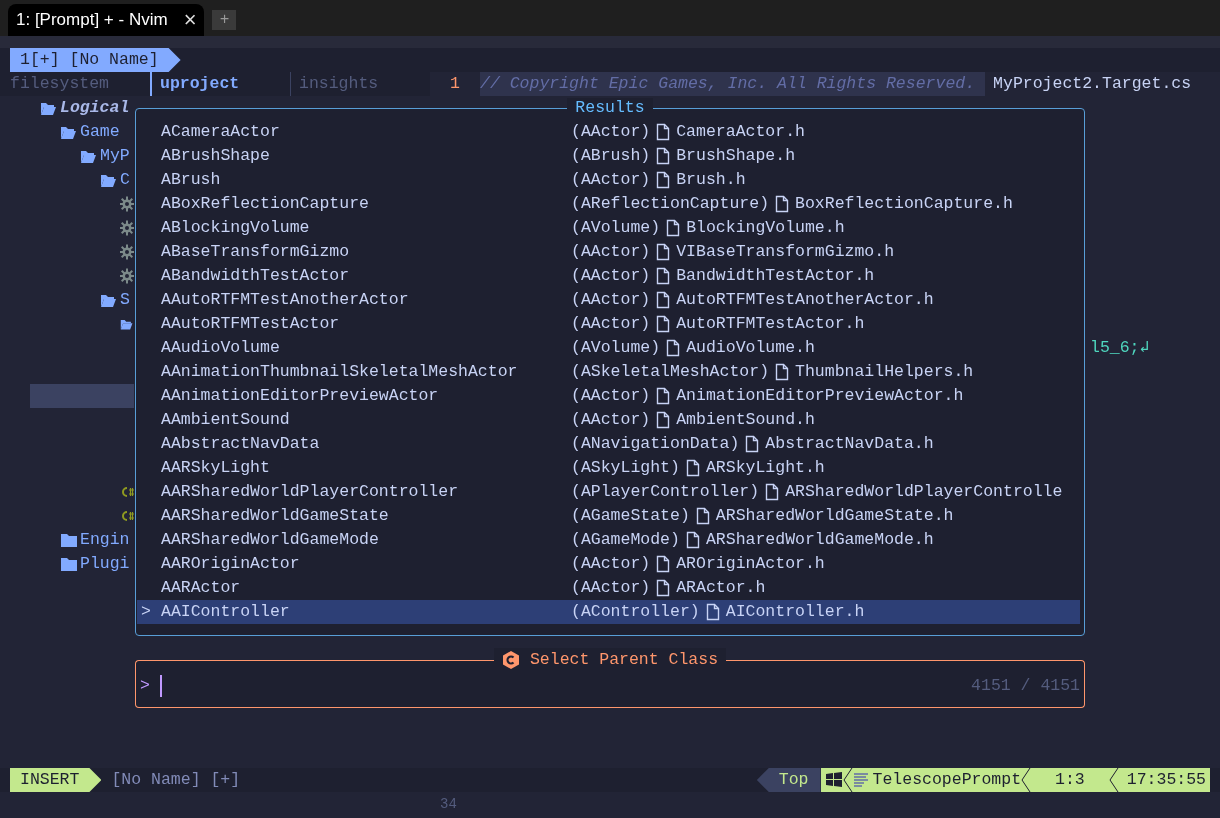 The height and width of the screenshot is (818, 1220). What do you see at coordinates (256, 252) in the screenshot?
I see `class-name: ABaseTransformGizmo` at bounding box center [256, 252].